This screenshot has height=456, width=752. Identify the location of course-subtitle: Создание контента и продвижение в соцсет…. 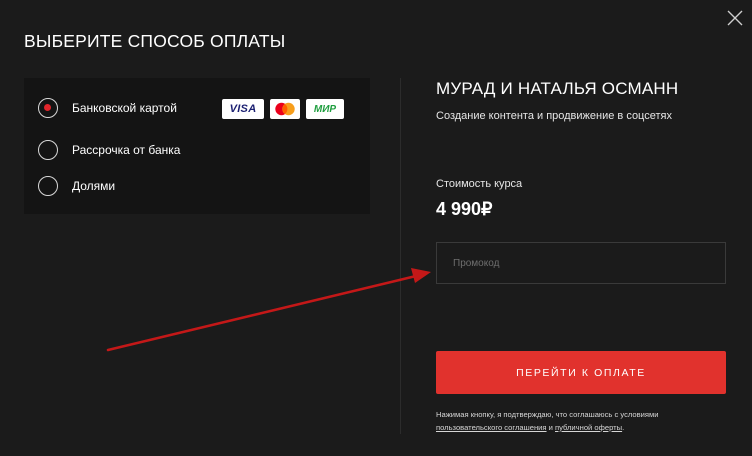
(554, 116).